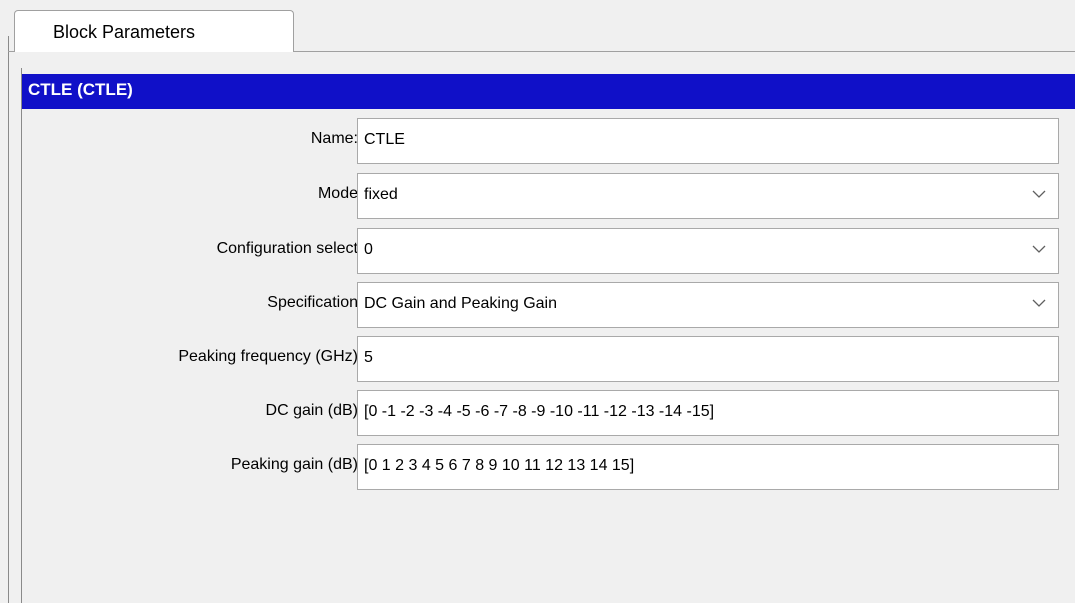 The image size is (1075, 603). Describe the element at coordinates (368, 249) in the screenshot. I see `configuration-select-value: 0` at that location.